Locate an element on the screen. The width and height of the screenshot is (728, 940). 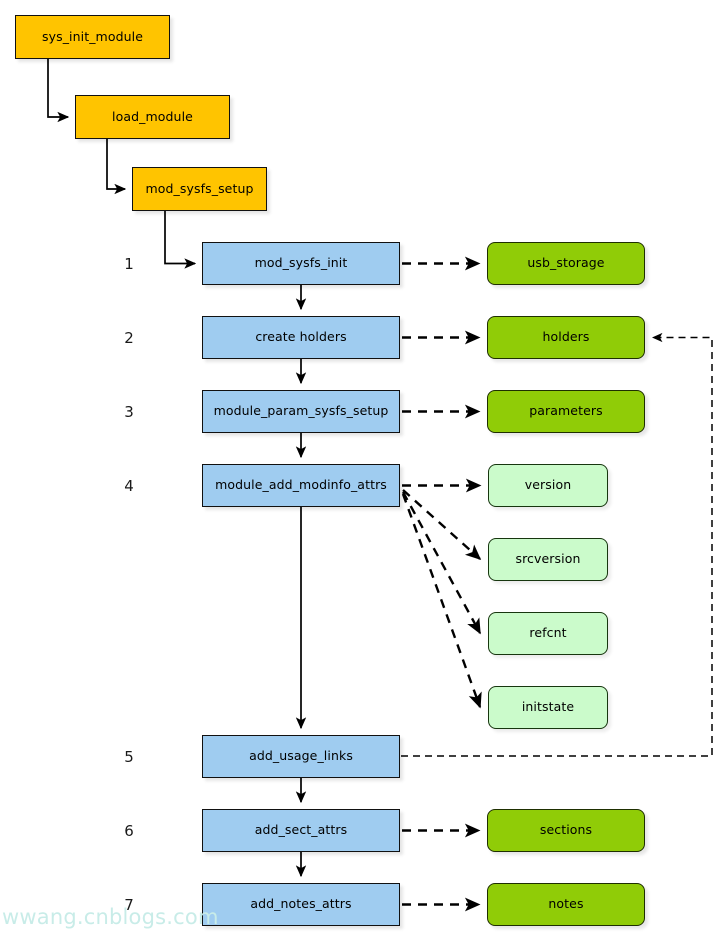
node-add-notes-attrs: add_notes_attrs is located at coordinates (301, 904).